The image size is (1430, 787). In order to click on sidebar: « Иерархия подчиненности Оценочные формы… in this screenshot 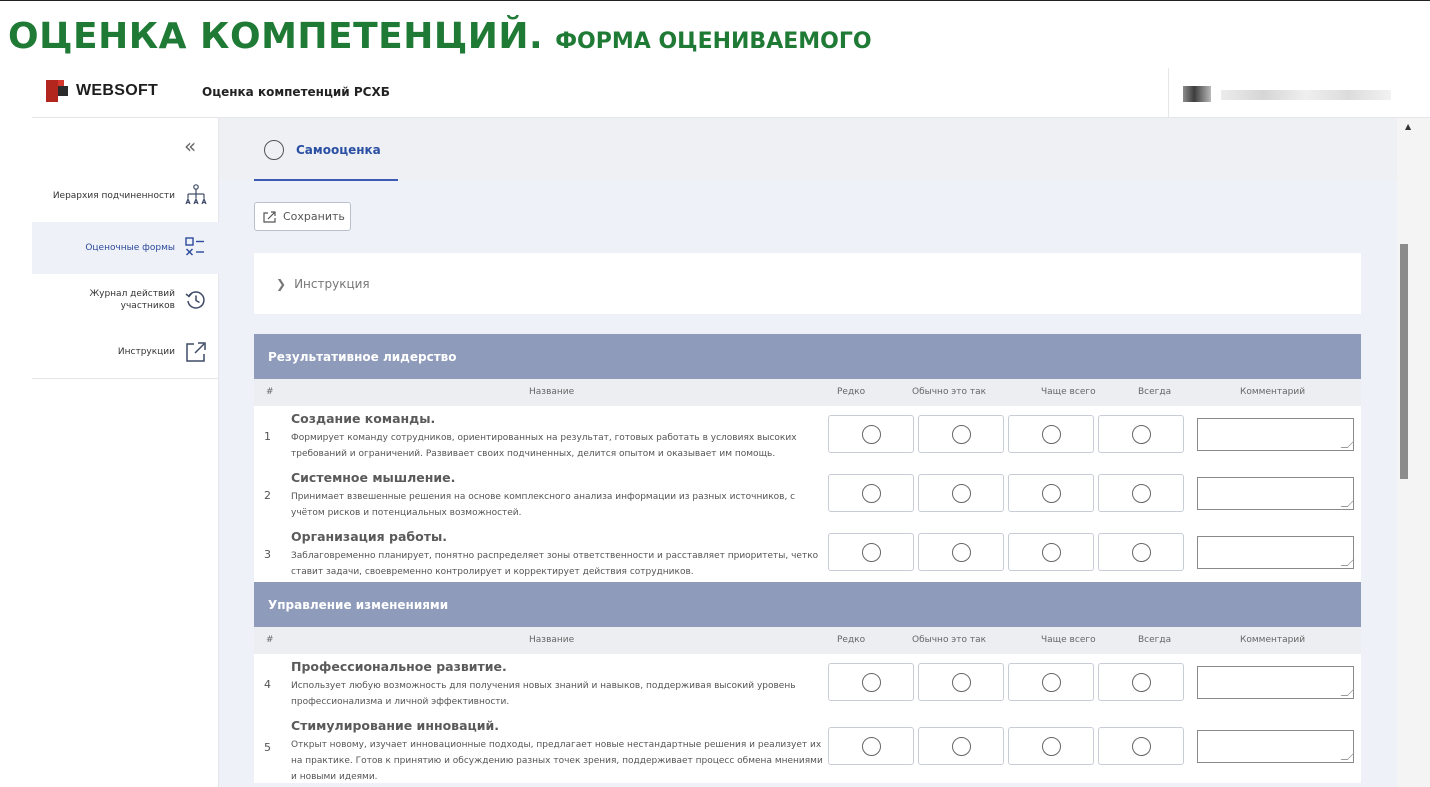, I will do `click(125, 452)`.